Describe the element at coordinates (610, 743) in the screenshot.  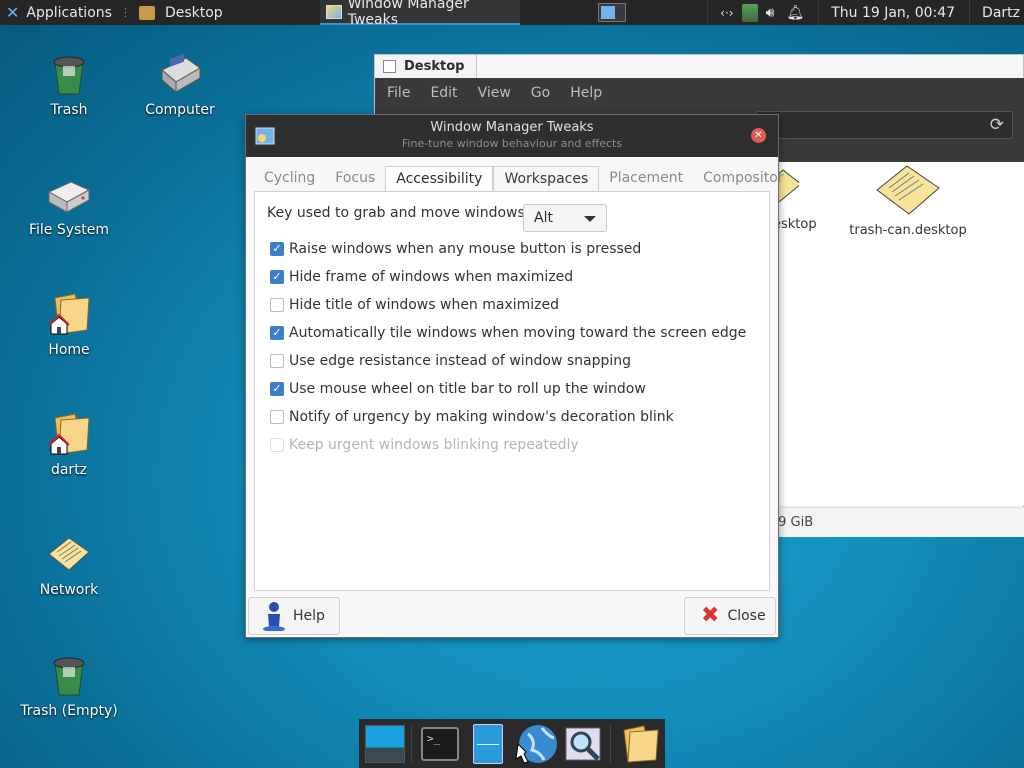
I see `dock-separator` at that location.